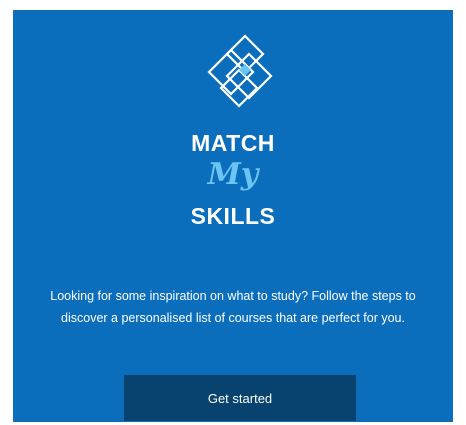 The height and width of the screenshot is (425, 466). What do you see at coordinates (240, 398) in the screenshot?
I see `get-started-button: Get started` at bounding box center [240, 398].